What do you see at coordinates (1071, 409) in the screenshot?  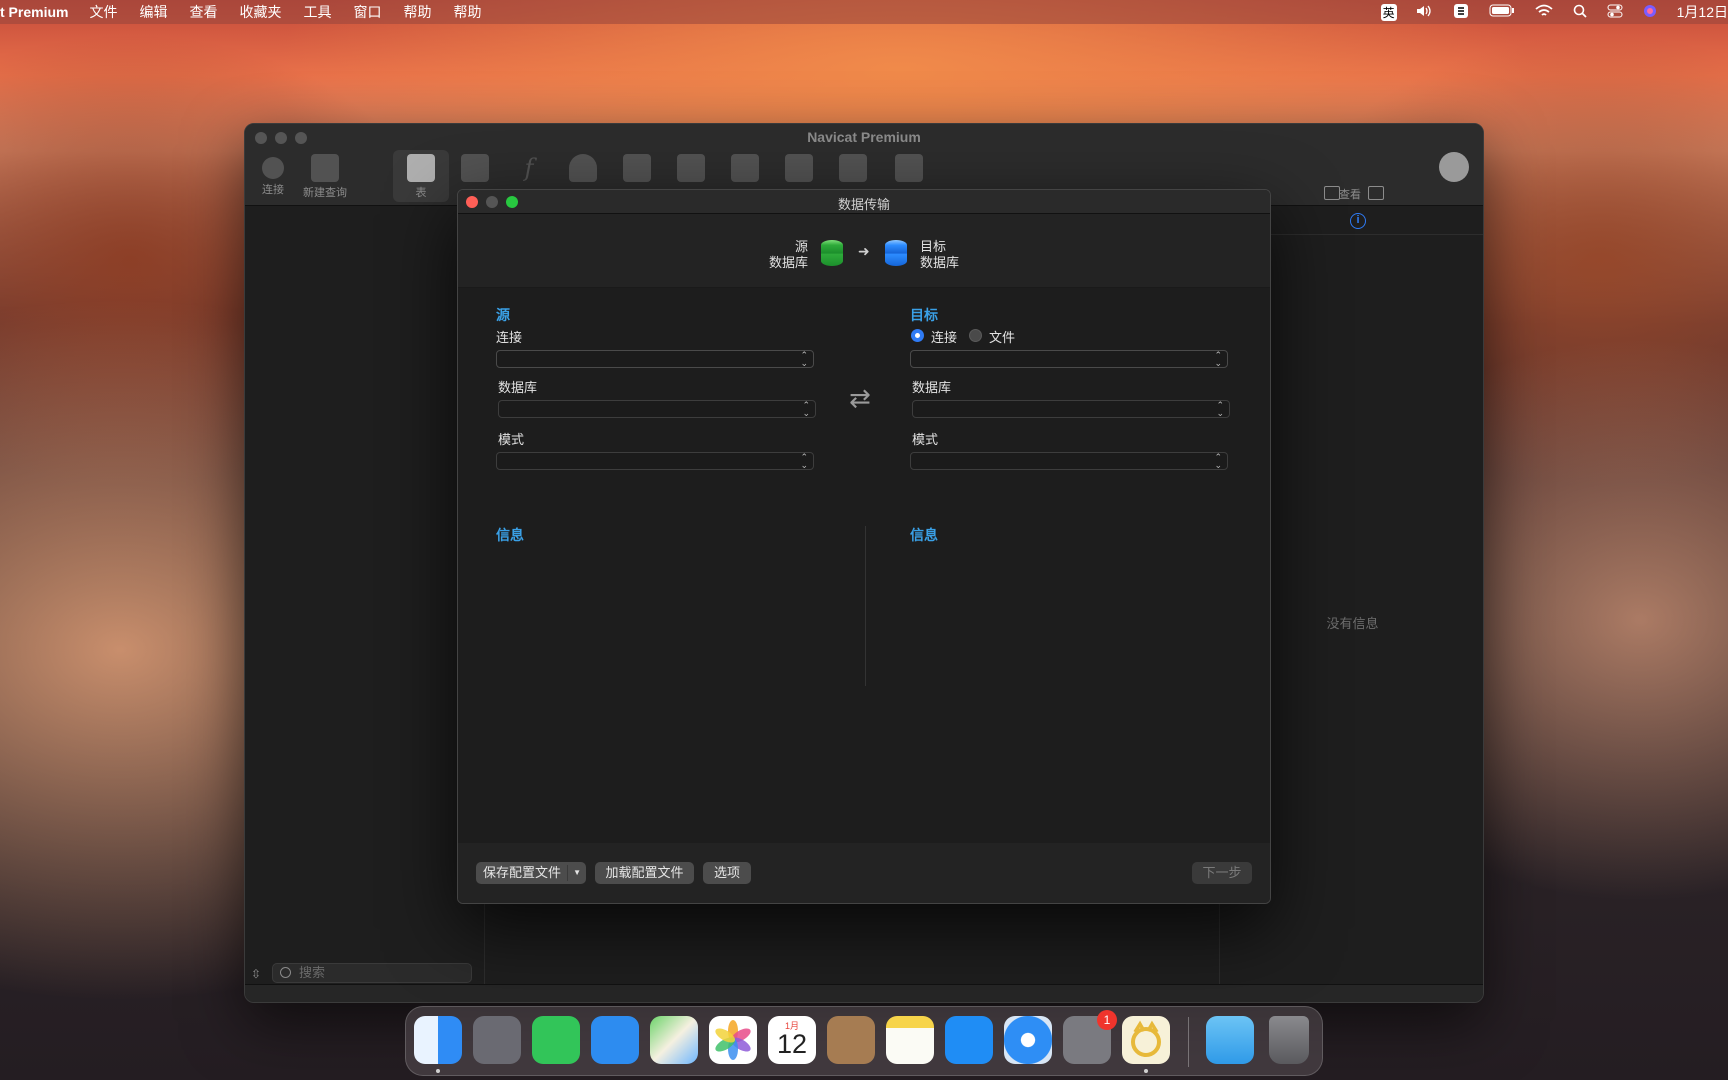 I see `target-database-select: ⌃ ⌄` at bounding box center [1071, 409].